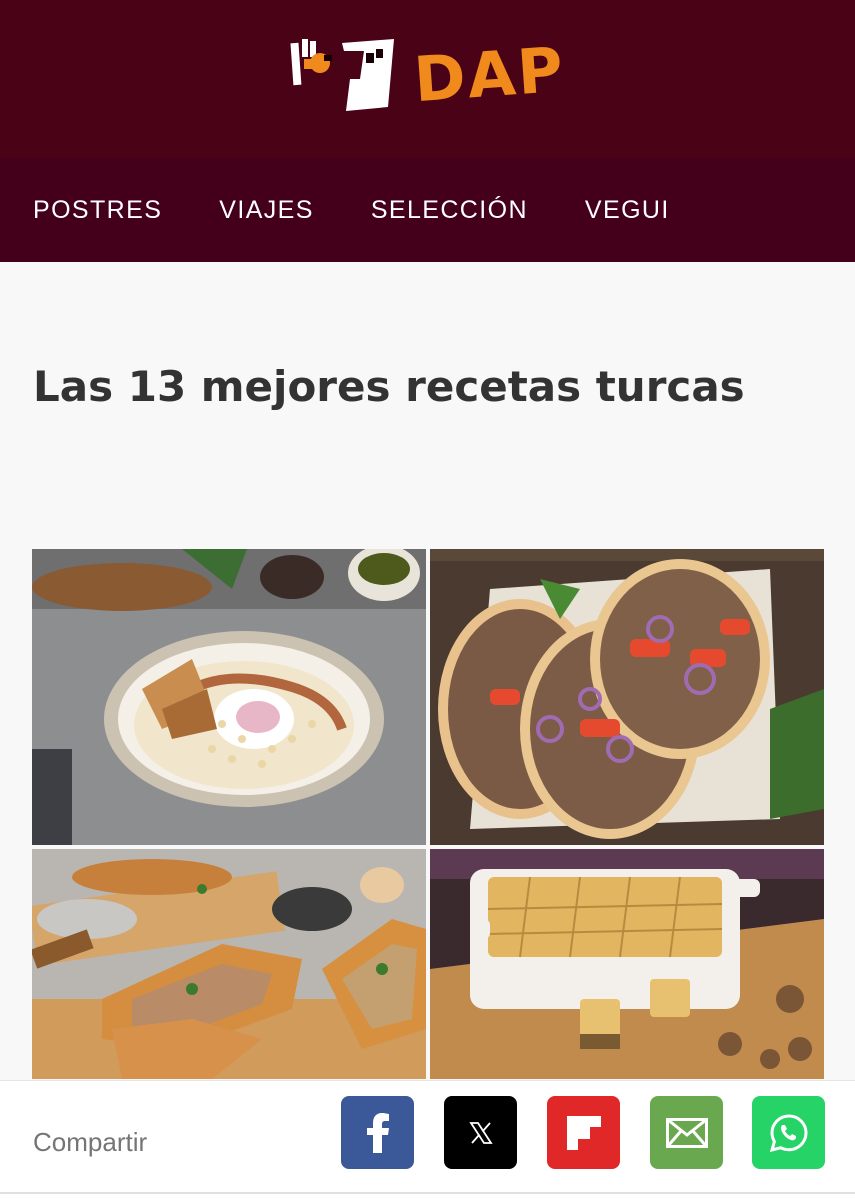 This screenshot has width=855, height=1200. I want to click on share-flipboard-button, so click(583, 1132).